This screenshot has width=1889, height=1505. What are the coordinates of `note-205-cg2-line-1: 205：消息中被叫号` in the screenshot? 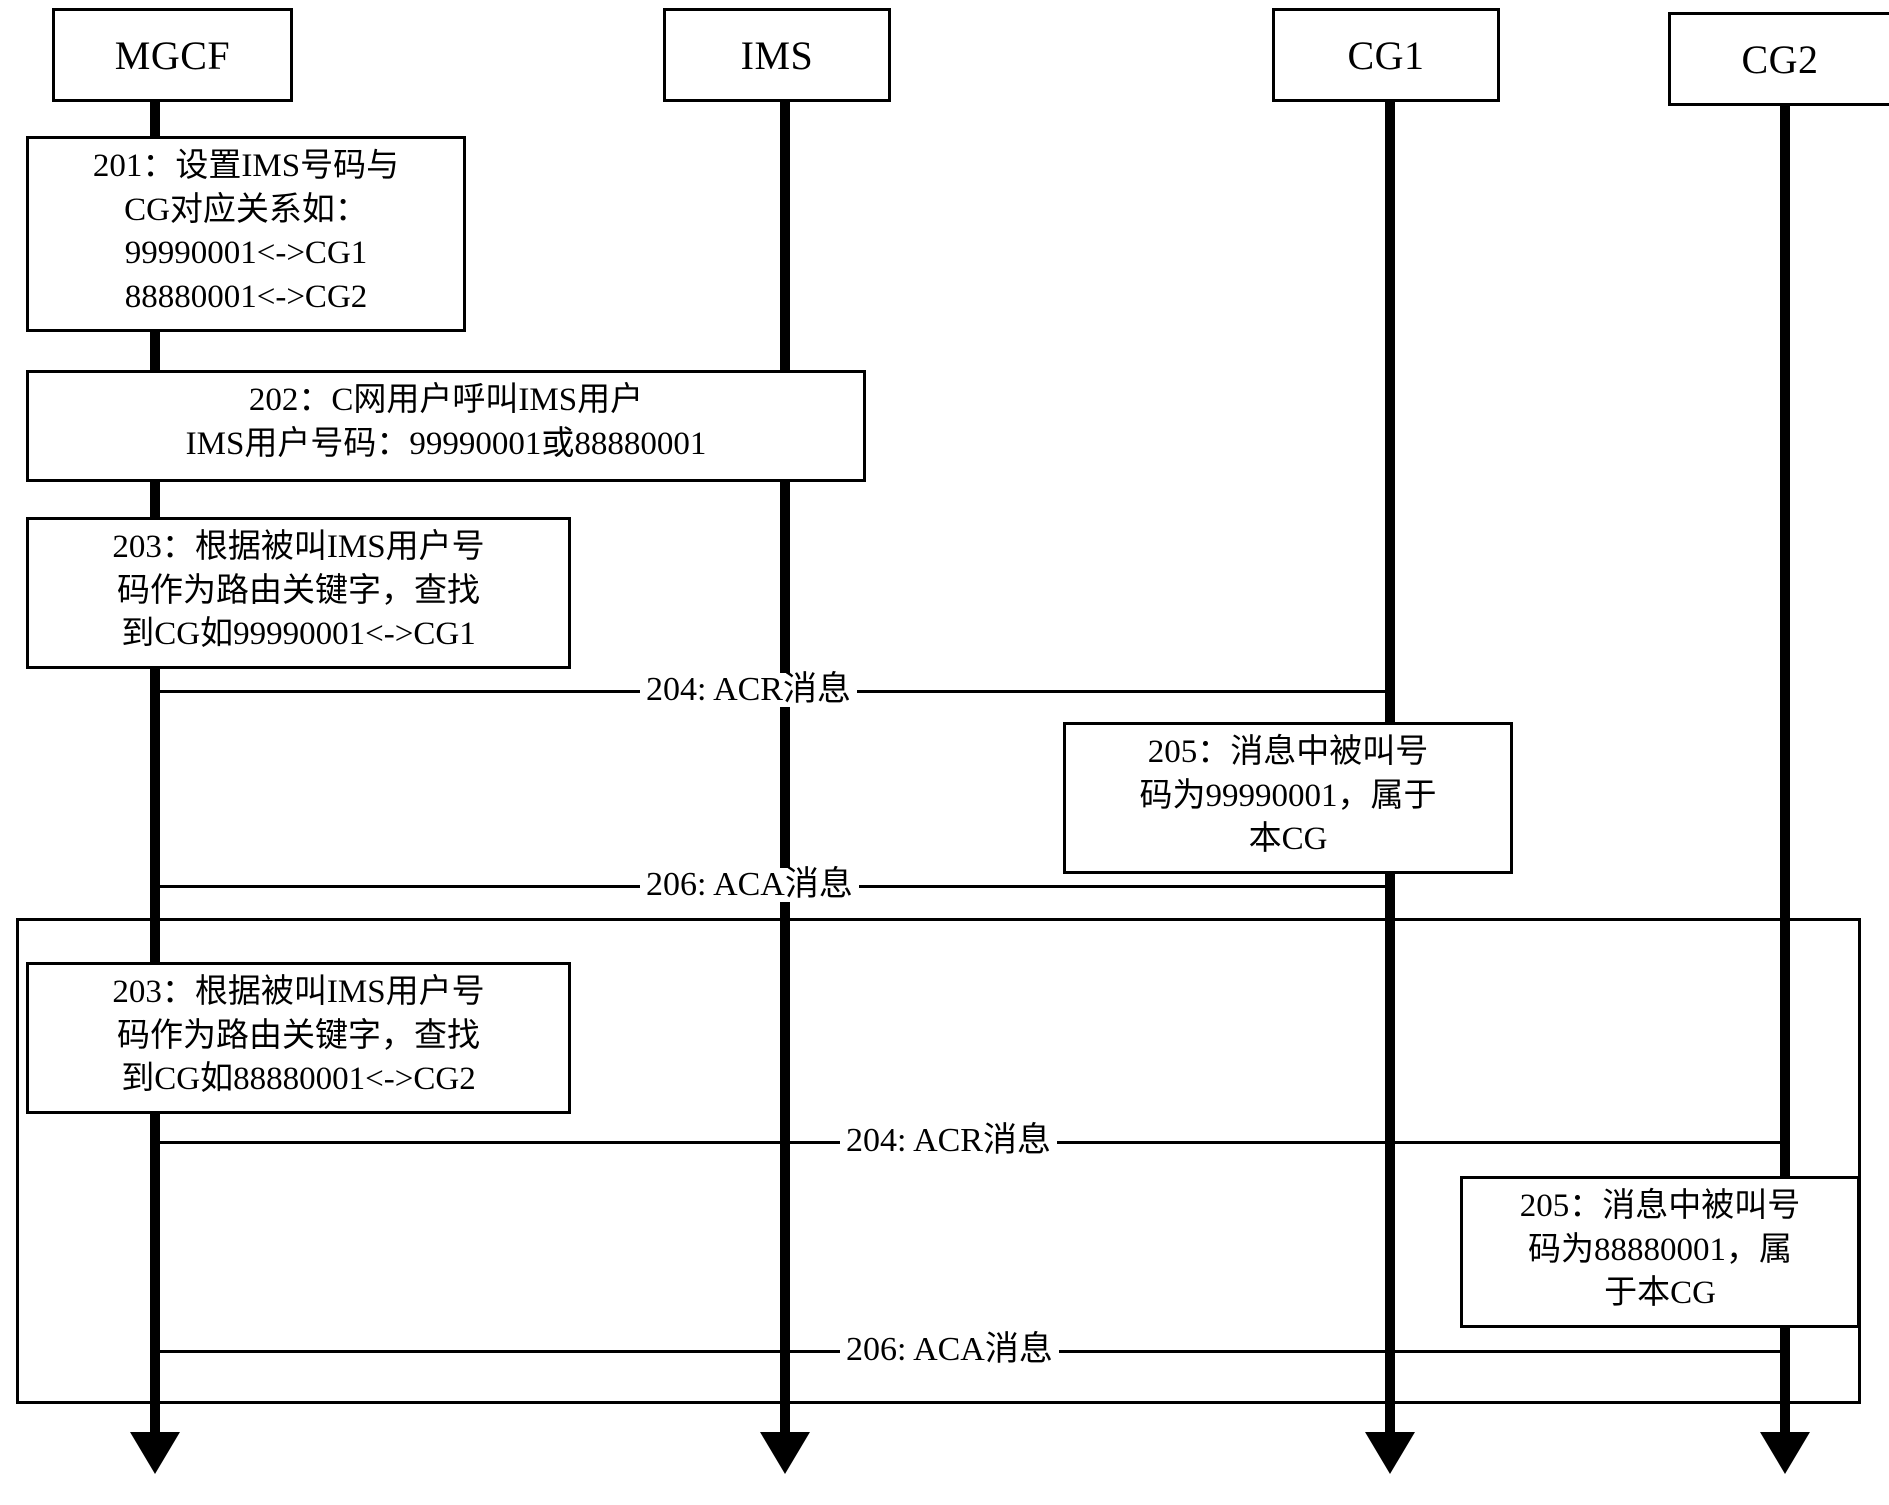 It's located at (1660, 1206).